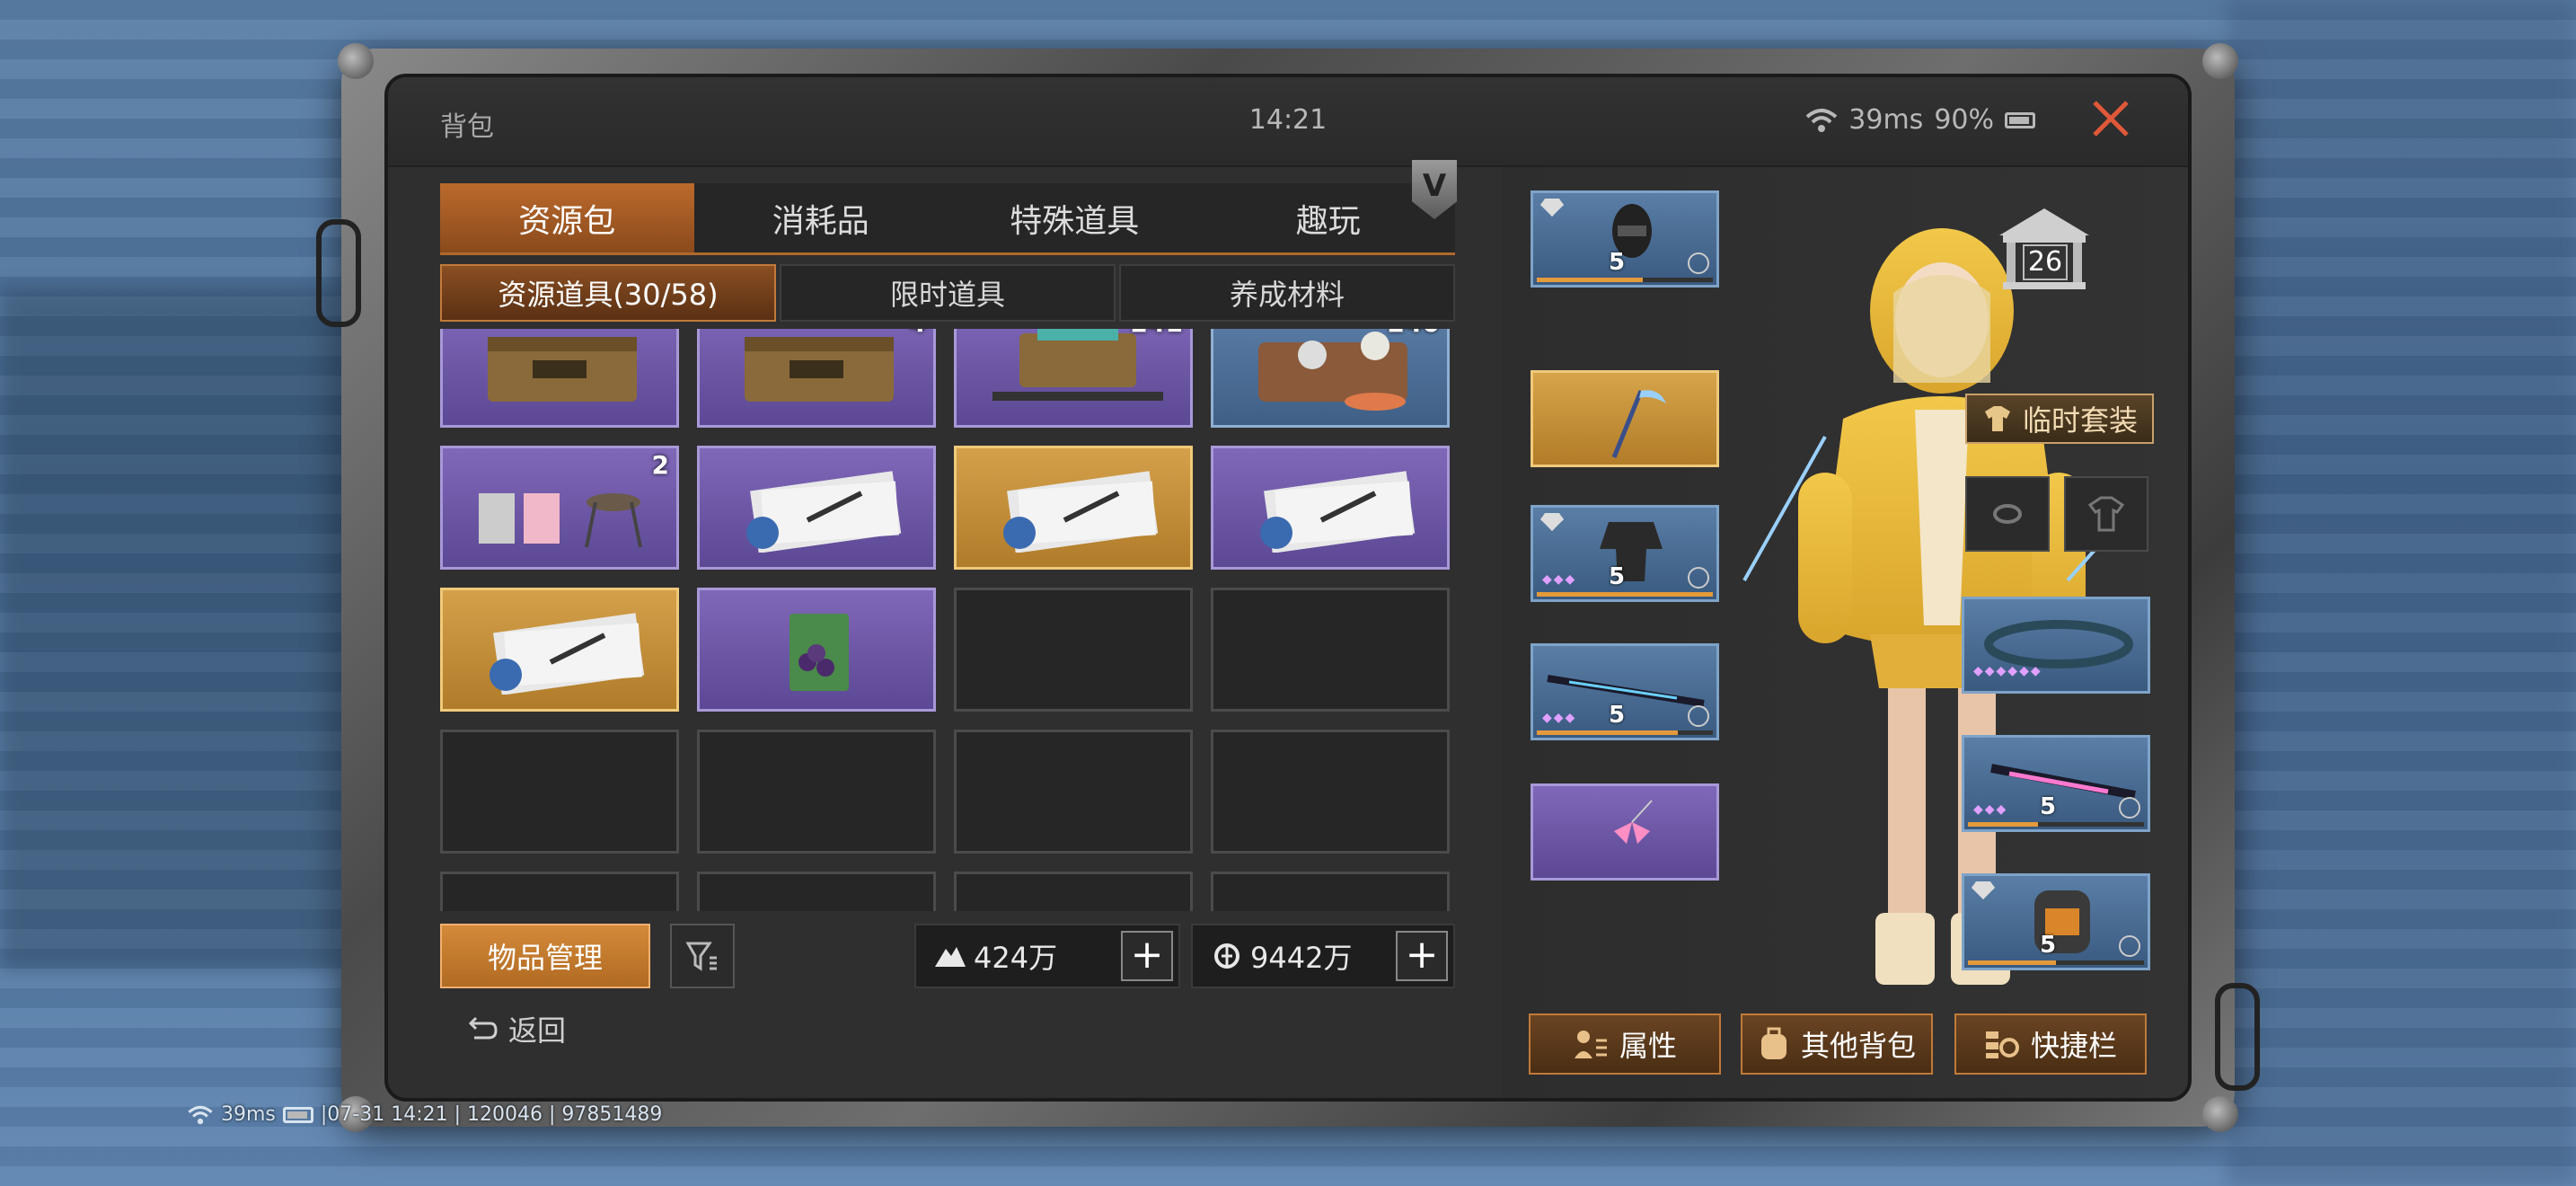 This screenshot has width=2576, height=1186. I want to click on tab-consumables: 消耗品, so click(821, 217).